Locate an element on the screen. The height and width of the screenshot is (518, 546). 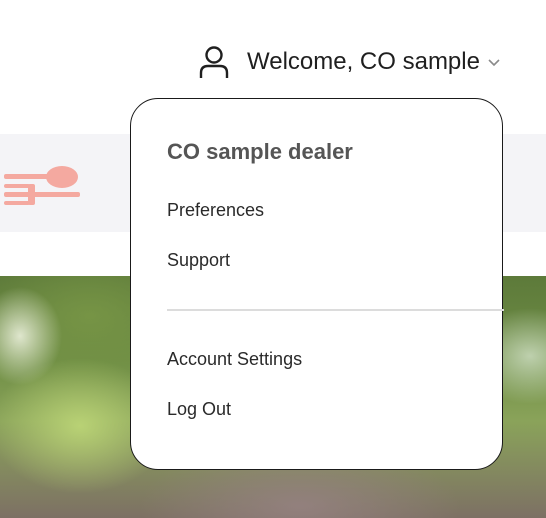
user-icon is located at coordinates (214, 62).